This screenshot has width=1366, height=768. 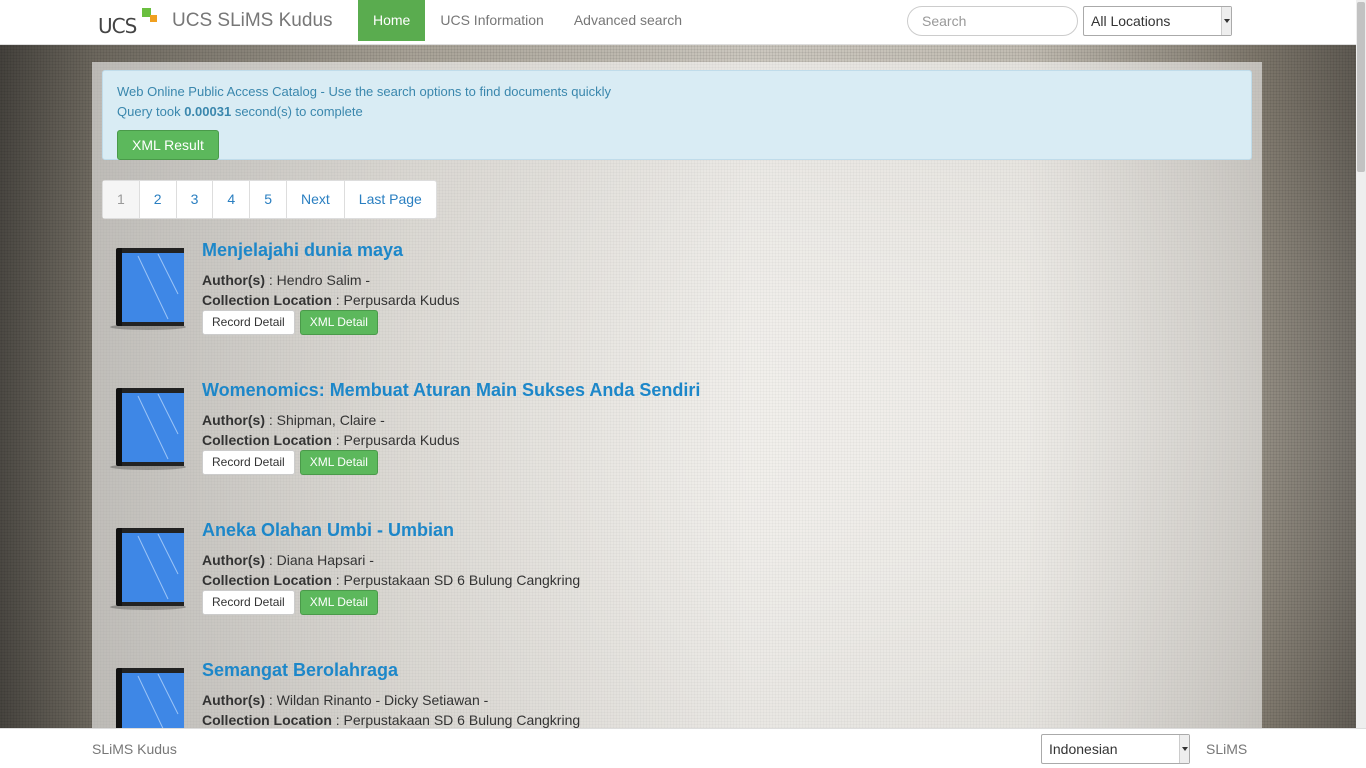 What do you see at coordinates (392, 20) in the screenshot?
I see `nav-home: Home` at bounding box center [392, 20].